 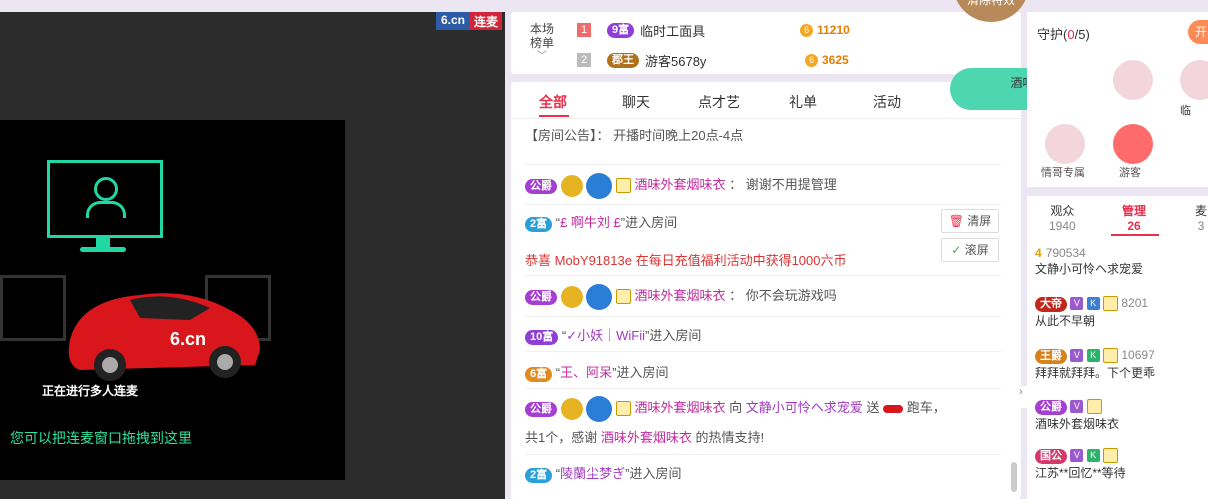 What do you see at coordinates (1080, 464) in the screenshot?
I see `list-item: 国公 V K 江苏**回忆**等待` at bounding box center [1080, 464].